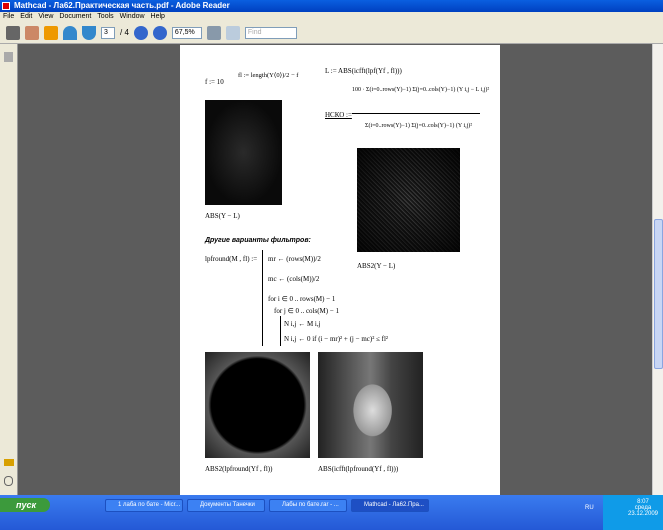 The width and height of the screenshot is (663, 530). Describe the element at coordinates (105, 16) in the screenshot. I see `menu-tools: Tools` at that location.